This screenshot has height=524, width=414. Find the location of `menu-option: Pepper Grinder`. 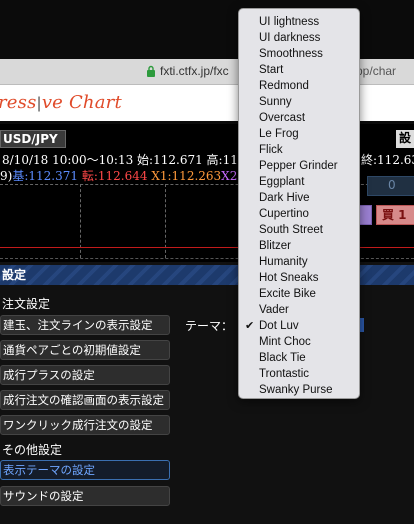

menu-option: Pepper Grinder is located at coordinates (299, 166).